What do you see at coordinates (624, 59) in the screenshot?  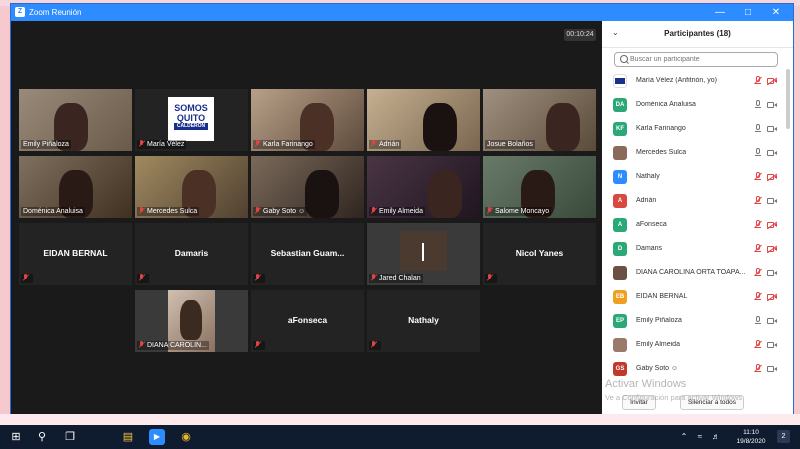 I see `search-icon` at bounding box center [624, 59].